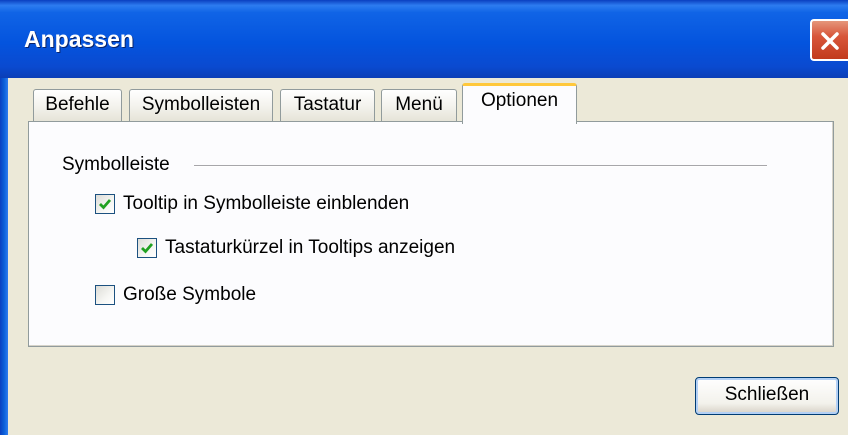 This screenshot has width=848, height=435. What do you see at coordinates (77, 105) in the screenshot?
I see `tab-befehle: Befehle` at bounding box center [77, 105].